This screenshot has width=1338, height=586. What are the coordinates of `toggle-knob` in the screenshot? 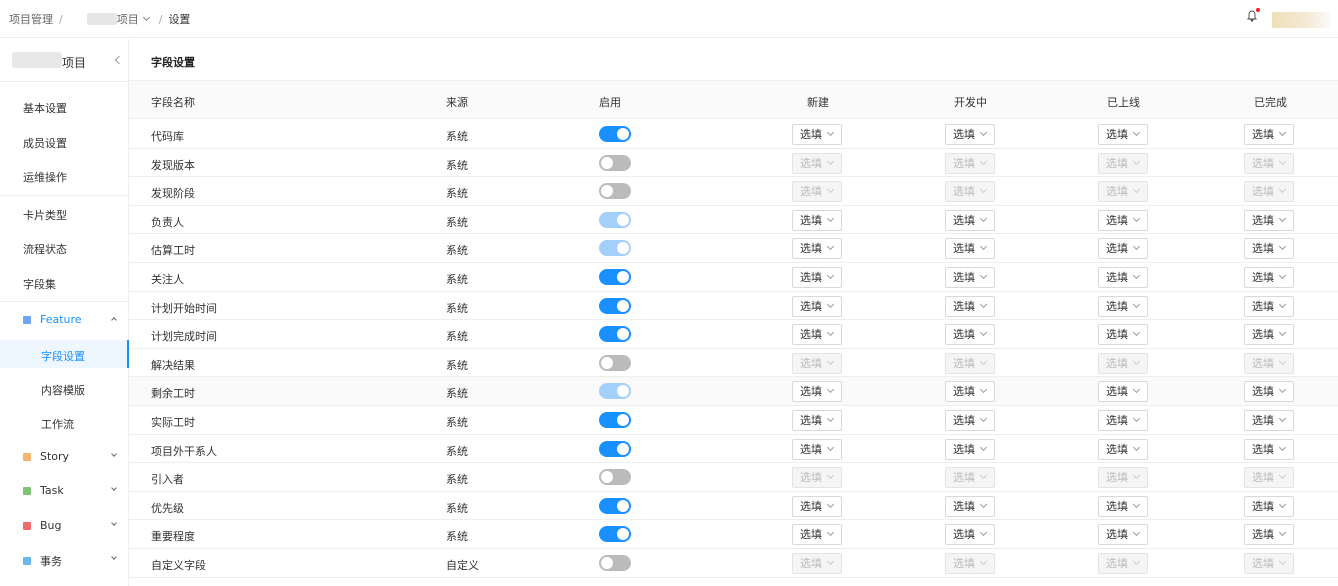 It's located at (623, 505).